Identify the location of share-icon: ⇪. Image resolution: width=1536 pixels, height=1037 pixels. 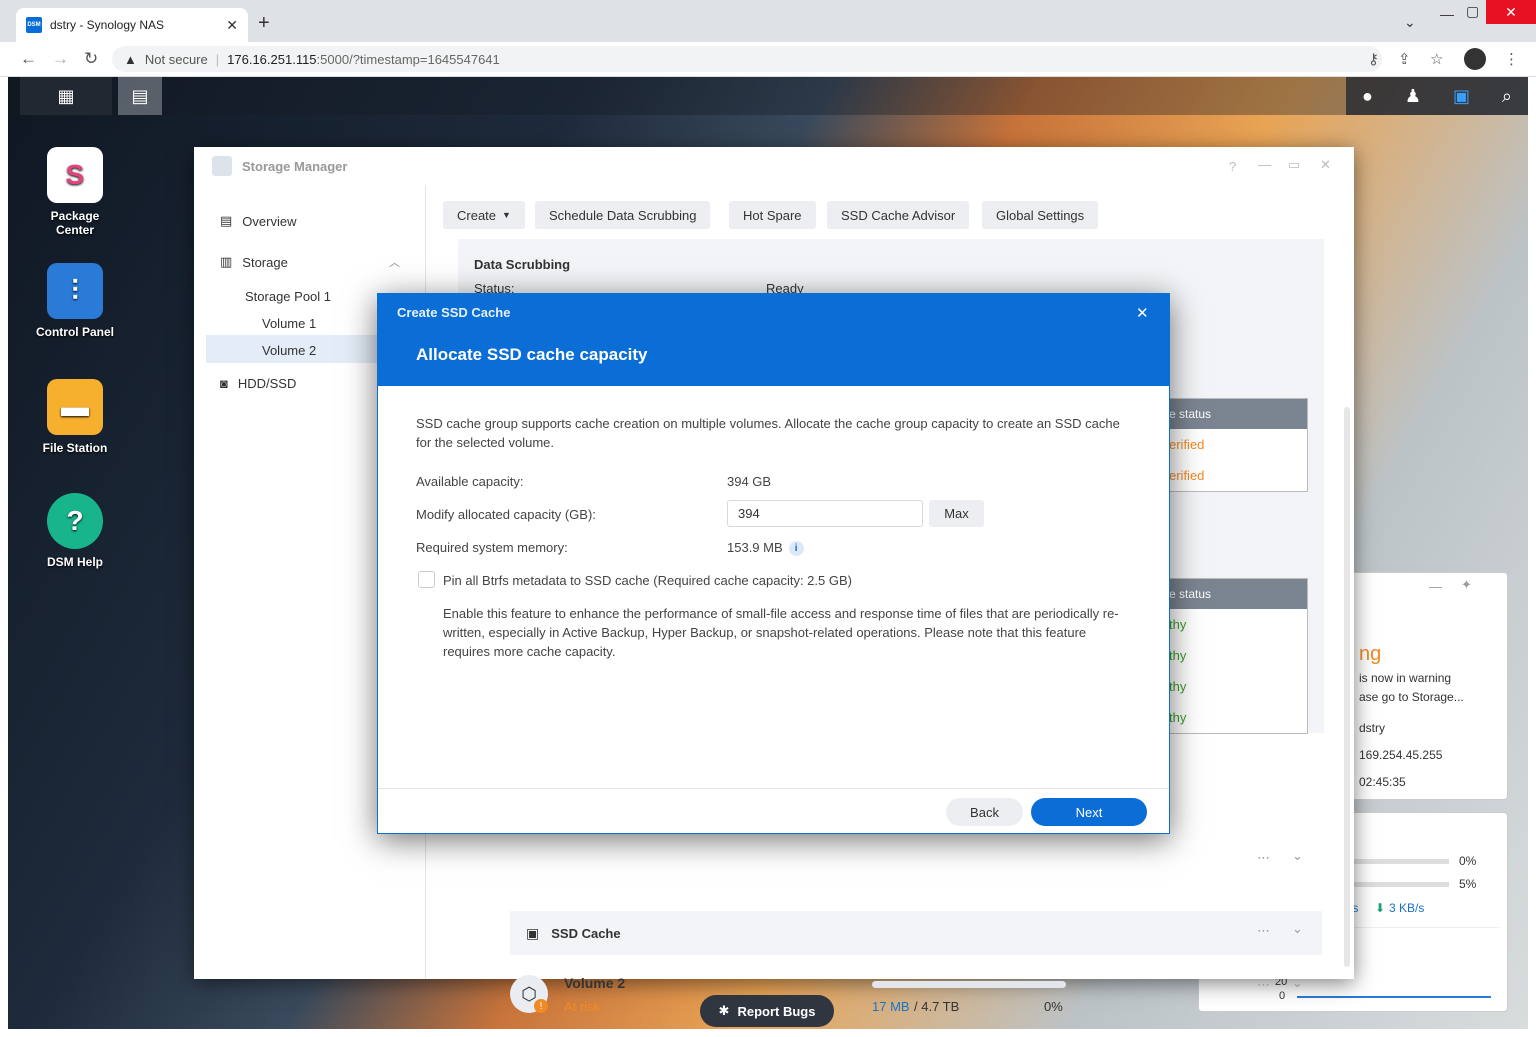
(1404, 59).